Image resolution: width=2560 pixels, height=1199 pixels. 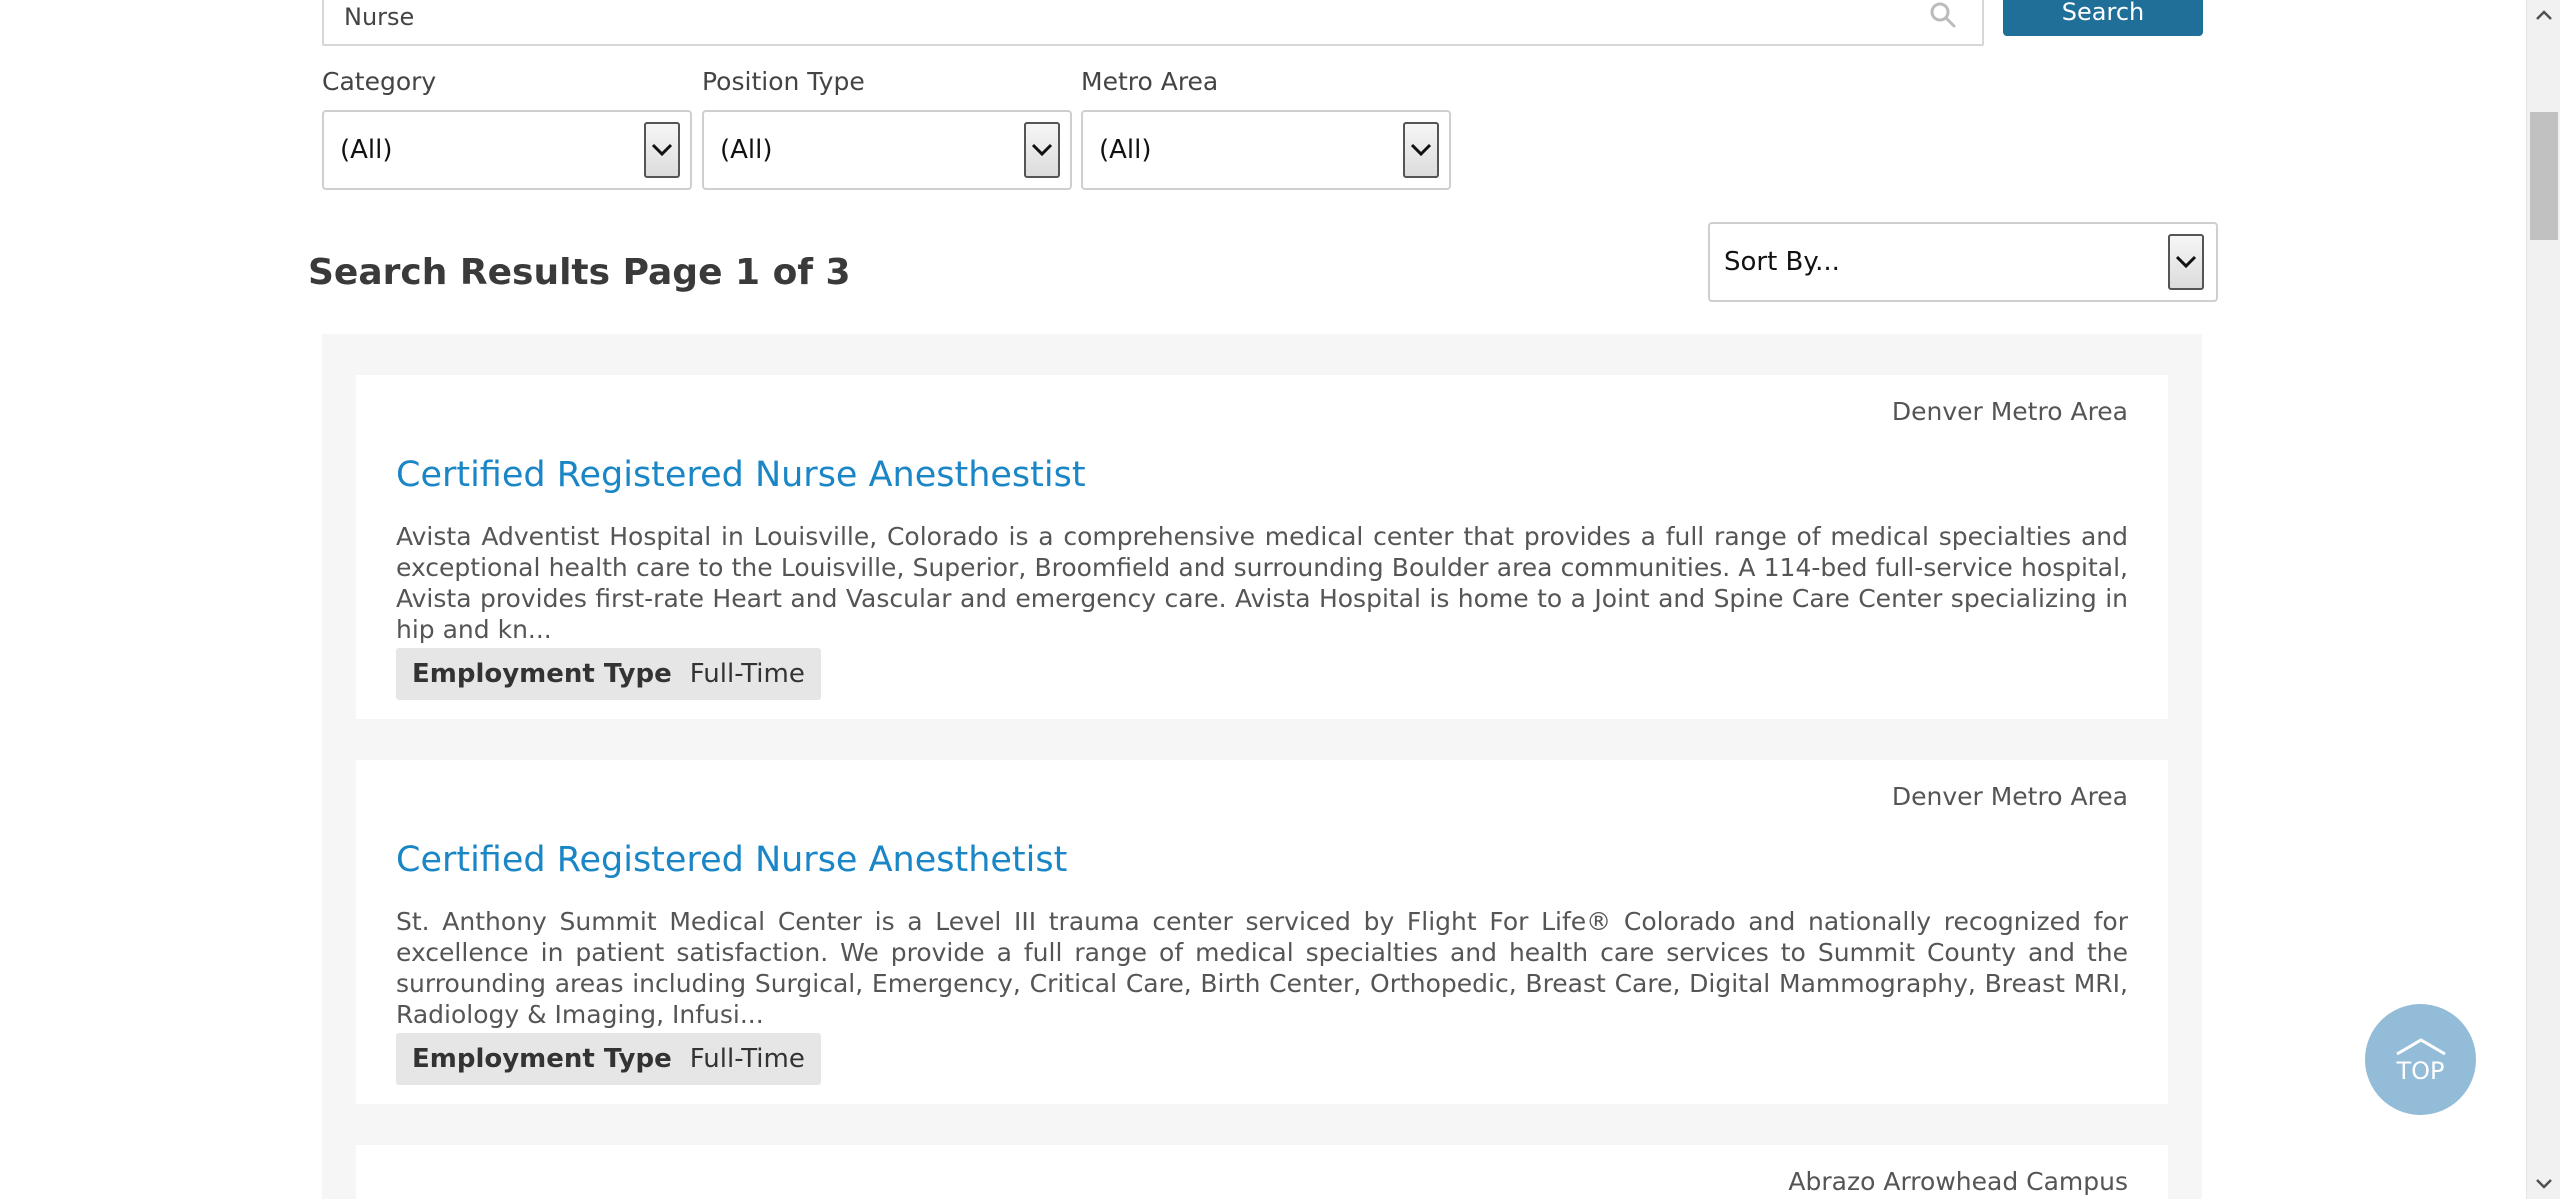 What do you see at coordinates (2543, 599) in the screenshot?
I see `vertical-scrollbar` at bounding box center [2543, 599].